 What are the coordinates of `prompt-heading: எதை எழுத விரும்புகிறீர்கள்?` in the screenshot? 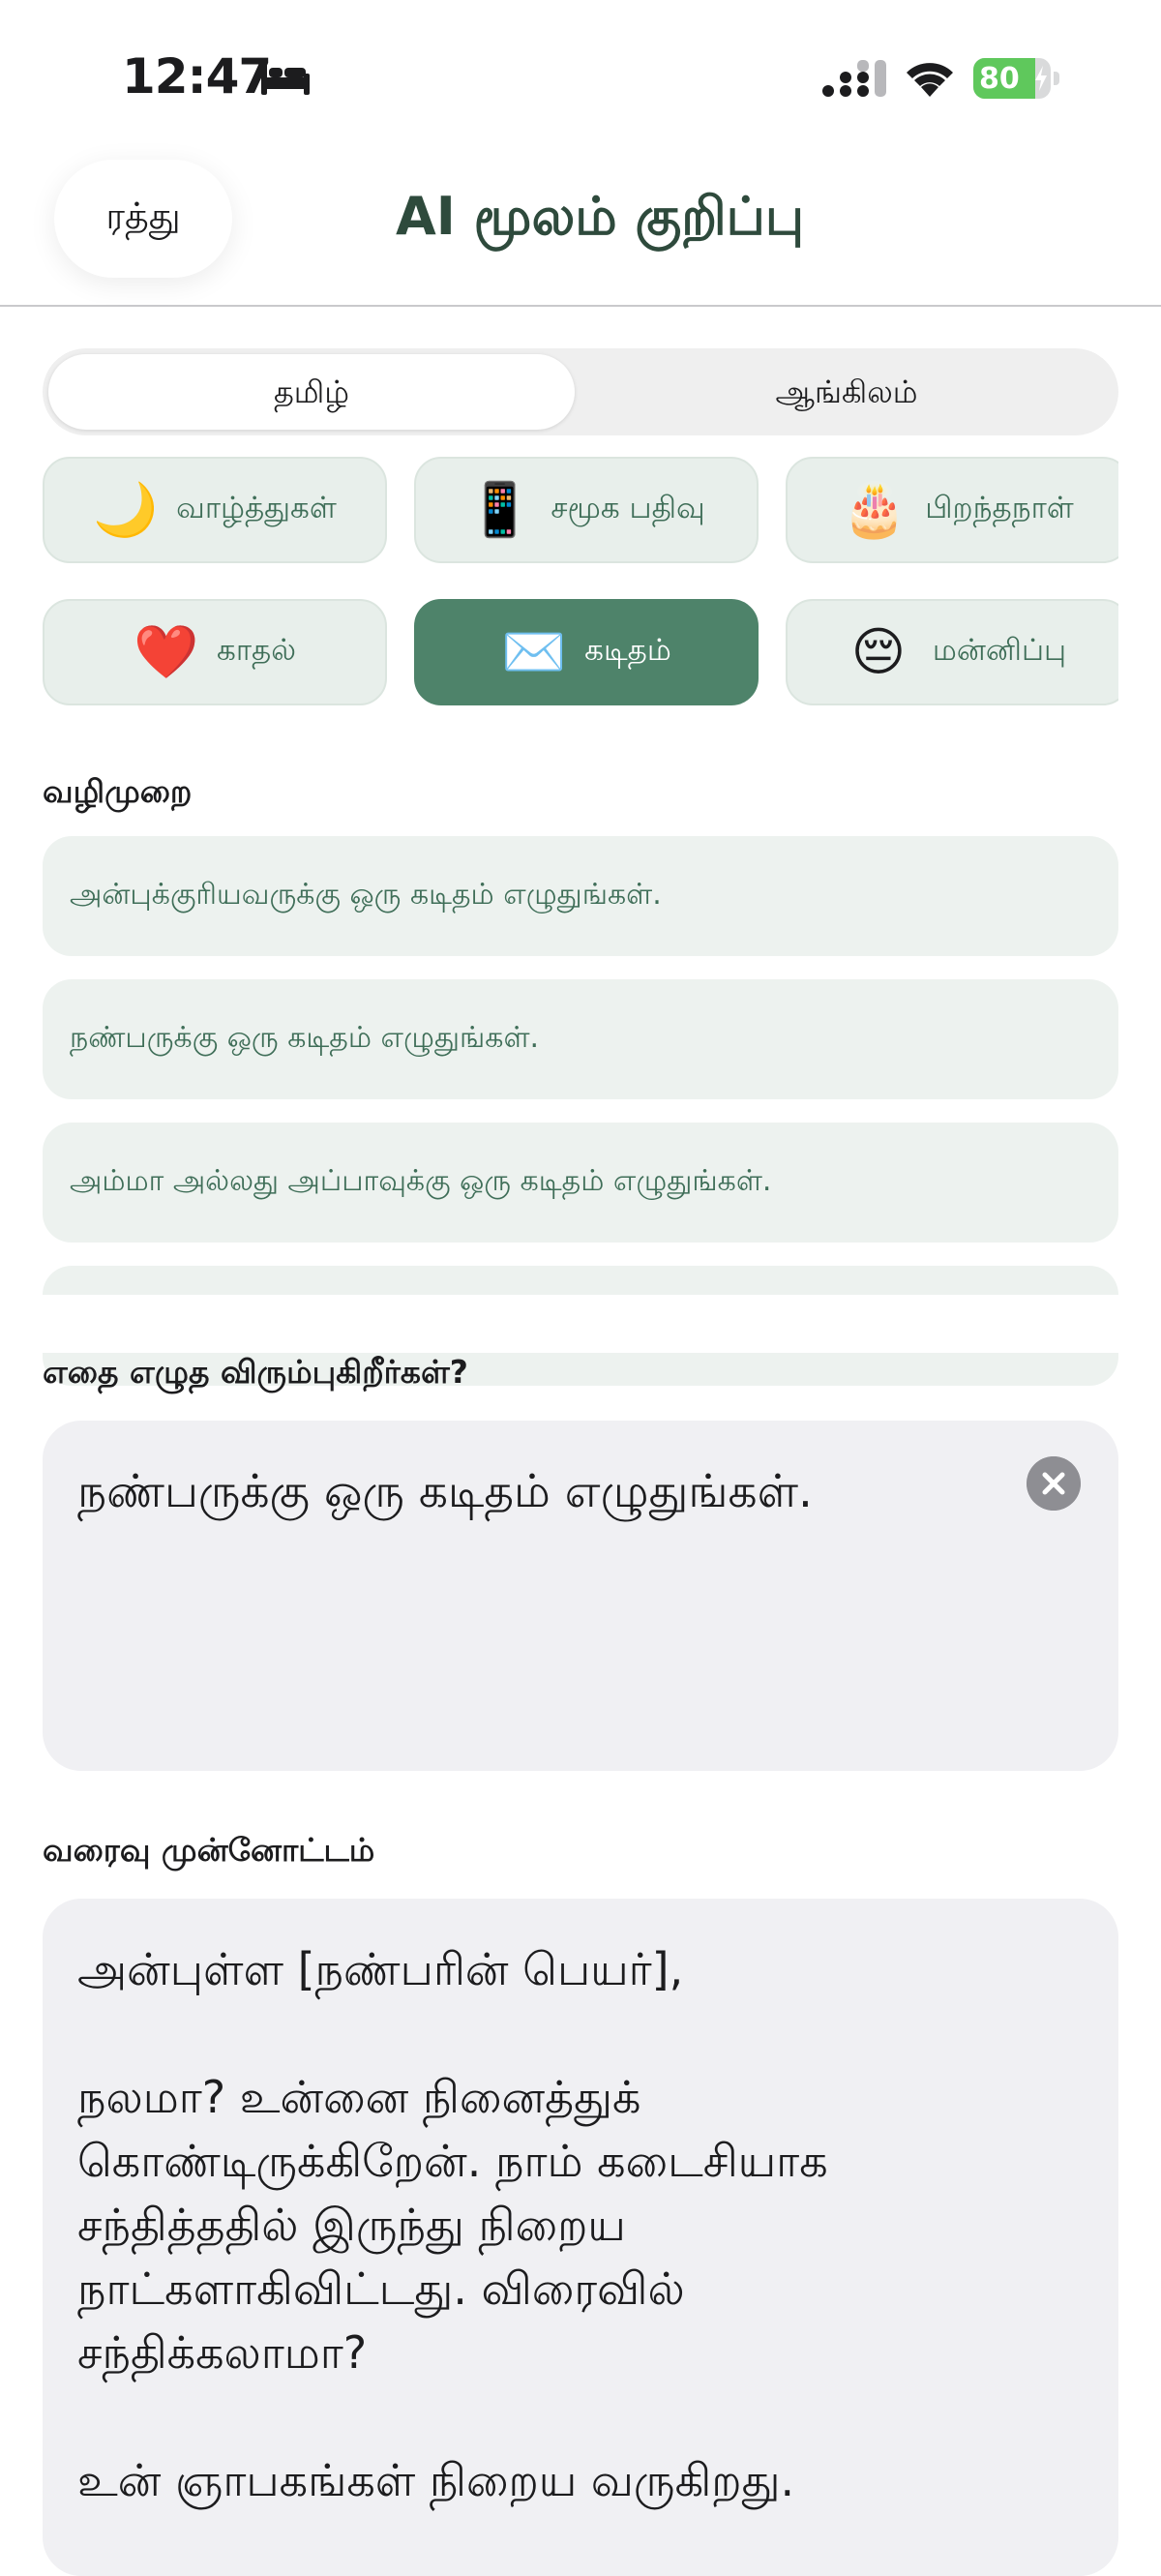 It's located at (255, 1372).